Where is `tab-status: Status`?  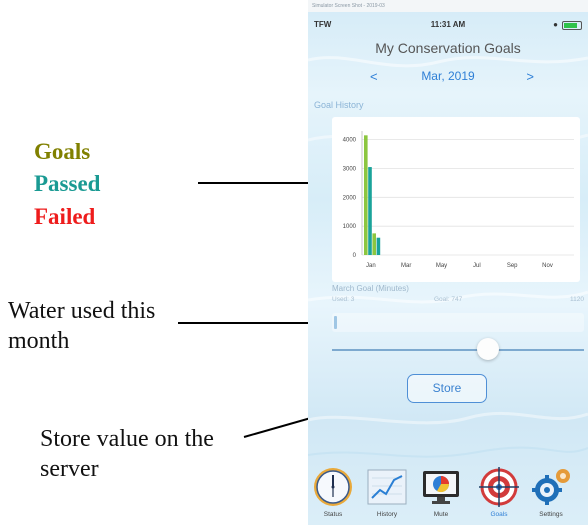 tab-status: Status is located at coordinates (333, 495).